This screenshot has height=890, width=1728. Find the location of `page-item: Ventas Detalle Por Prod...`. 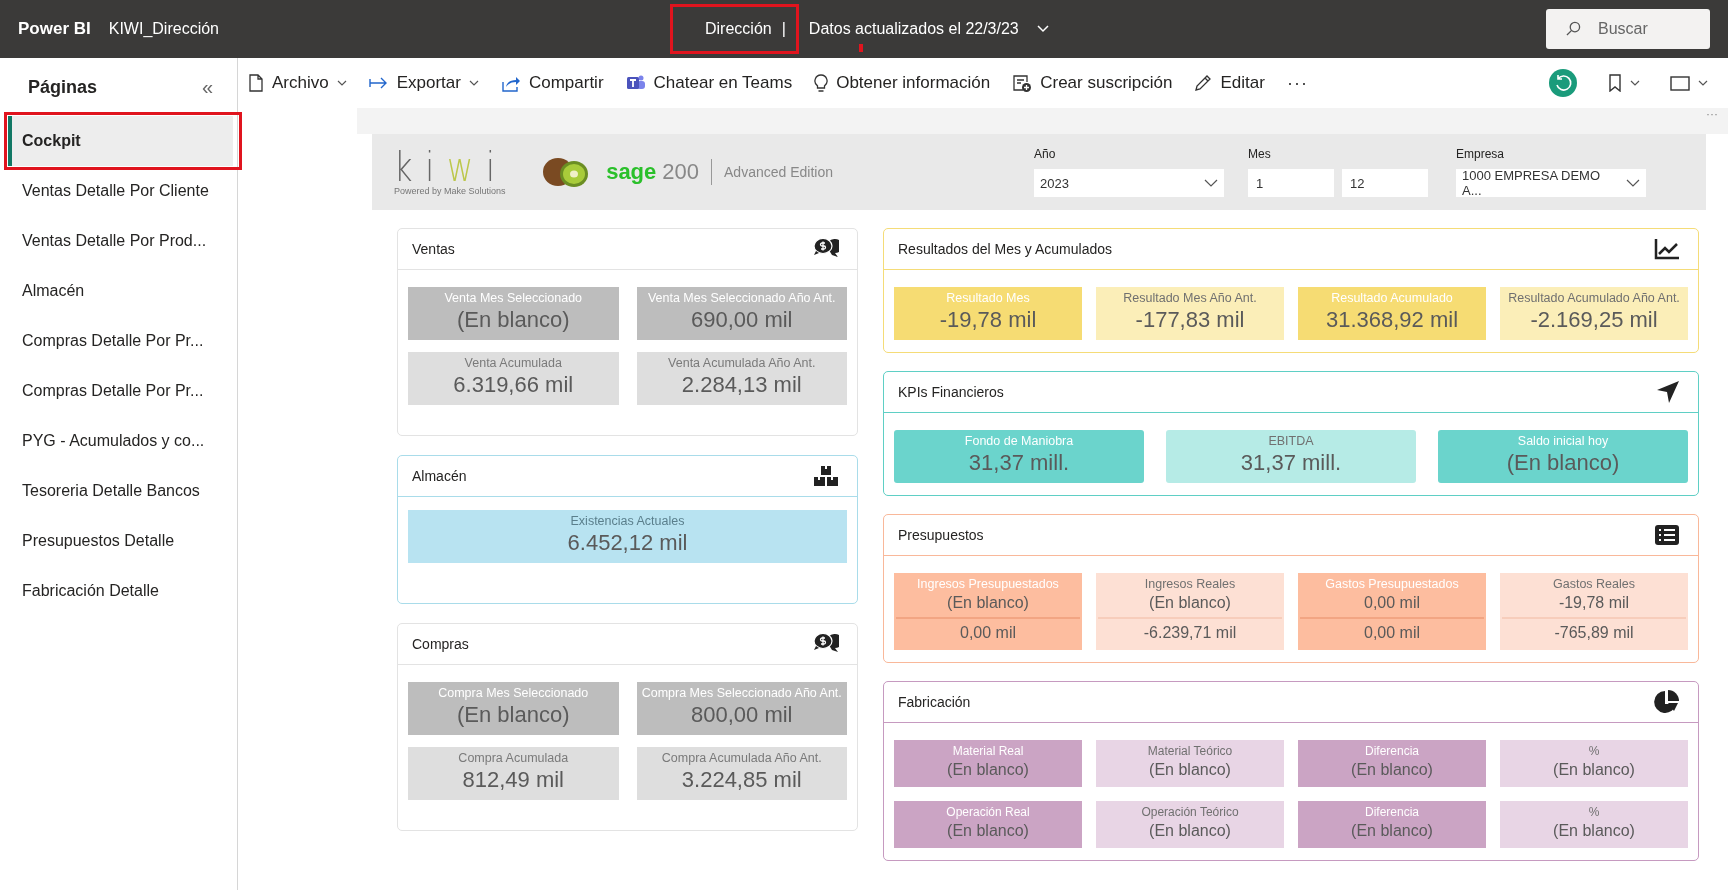

page-item: Ventas Detalle Por Prod... is located at coordinates (120, 241).